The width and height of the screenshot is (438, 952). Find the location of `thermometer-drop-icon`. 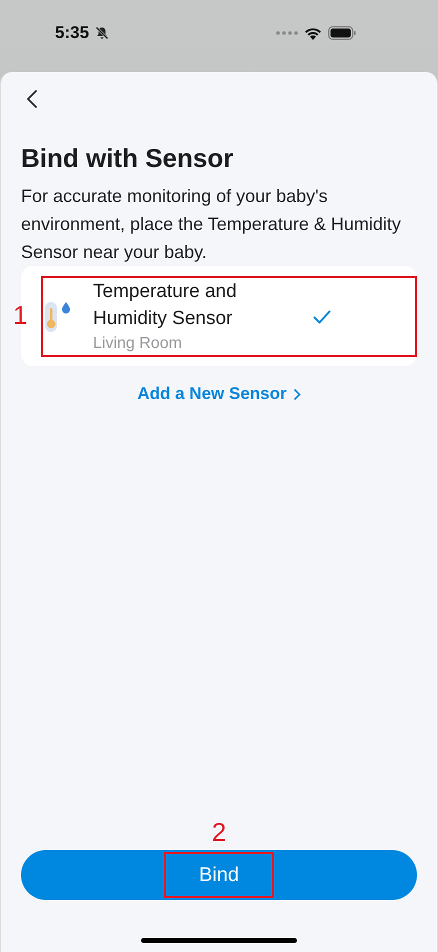

thermometer-drop-icon is located at coordinates (58, 317).